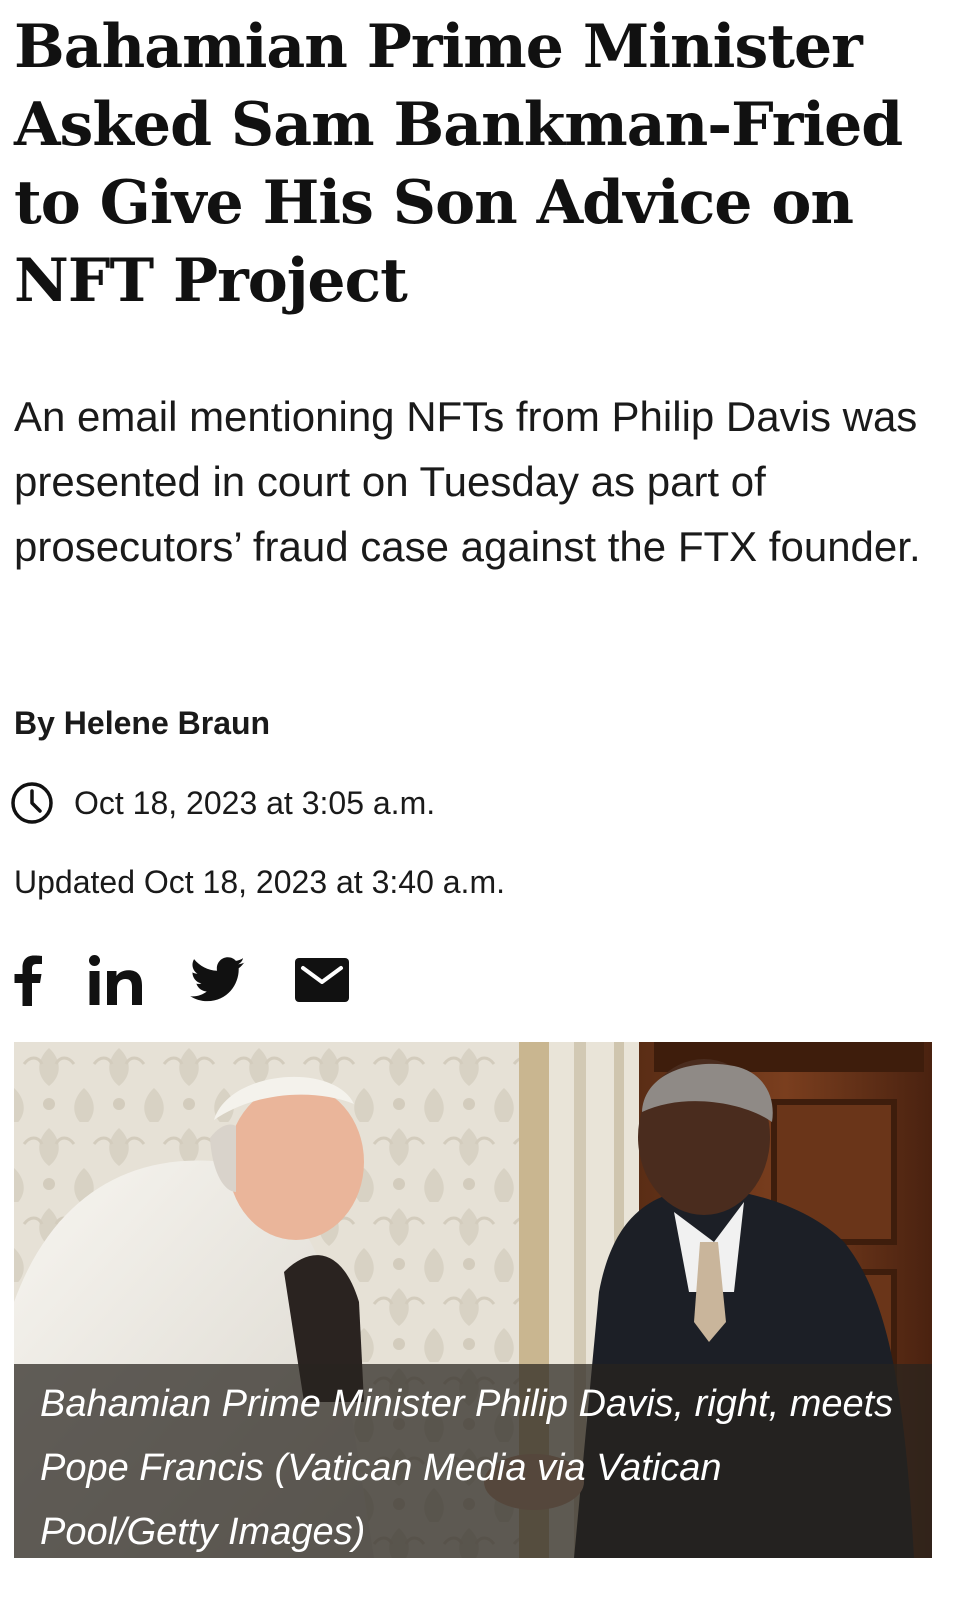  I want to click on email-icon, so click(322, 980).